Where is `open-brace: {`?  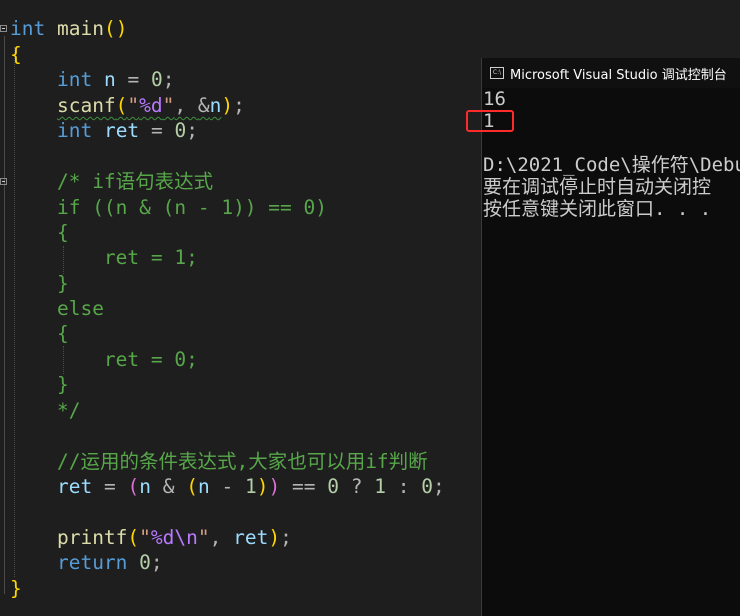 open-brace: { is located at coordinates (16, 54).